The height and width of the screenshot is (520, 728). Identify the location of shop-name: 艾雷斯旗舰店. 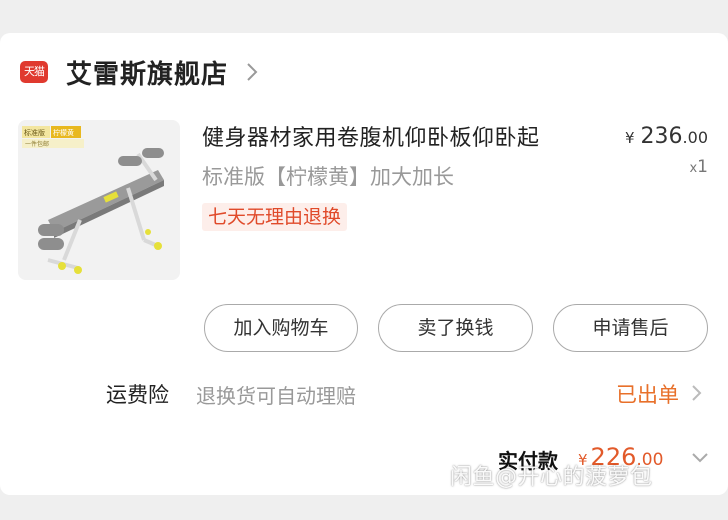
(147, 72).